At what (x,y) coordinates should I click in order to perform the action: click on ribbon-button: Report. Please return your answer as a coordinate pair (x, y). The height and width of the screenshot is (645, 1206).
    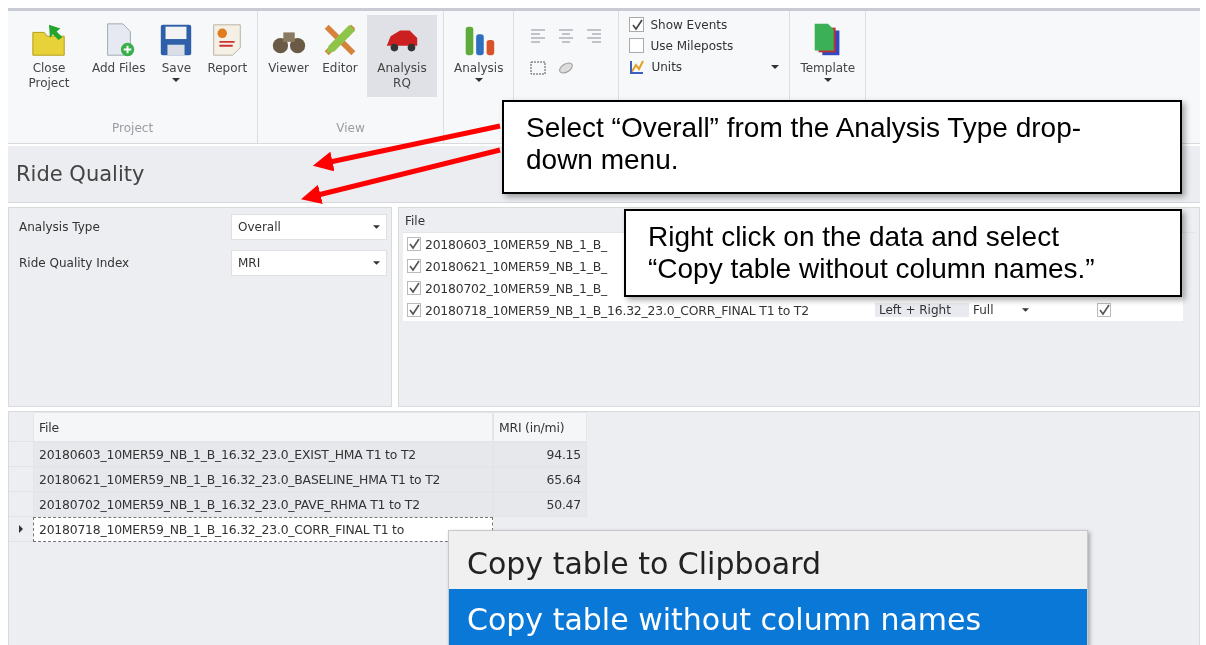
    Looking at the image, I should click on (227, 48).